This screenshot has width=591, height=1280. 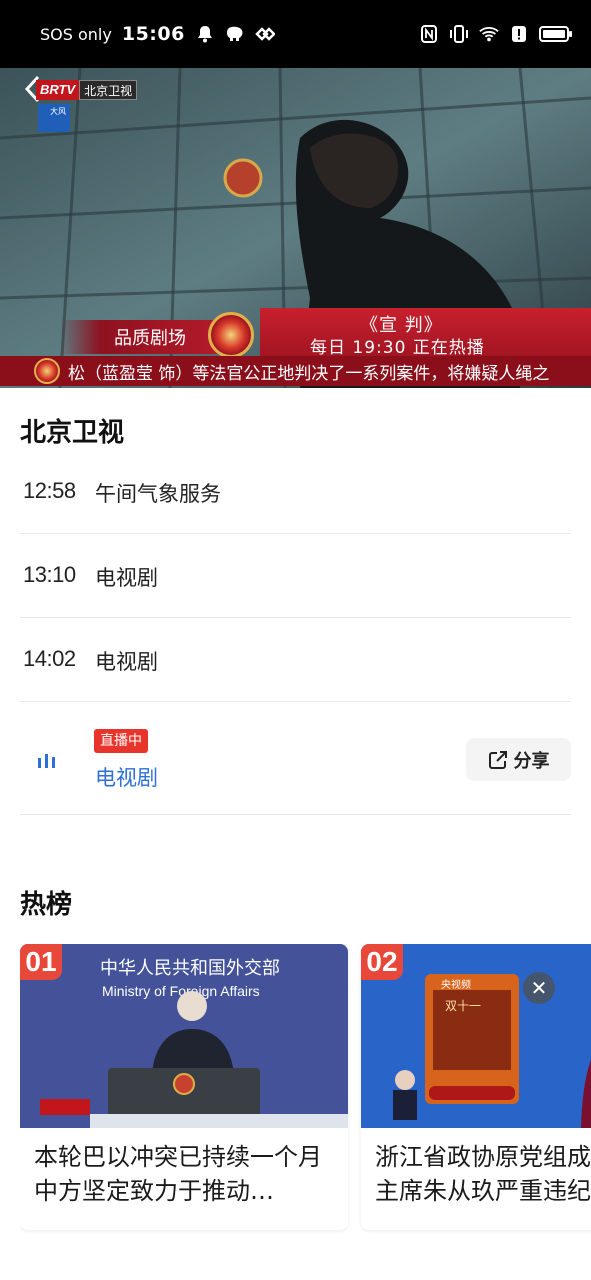 I want to click on alert-icon, so click(x=519, y=34).